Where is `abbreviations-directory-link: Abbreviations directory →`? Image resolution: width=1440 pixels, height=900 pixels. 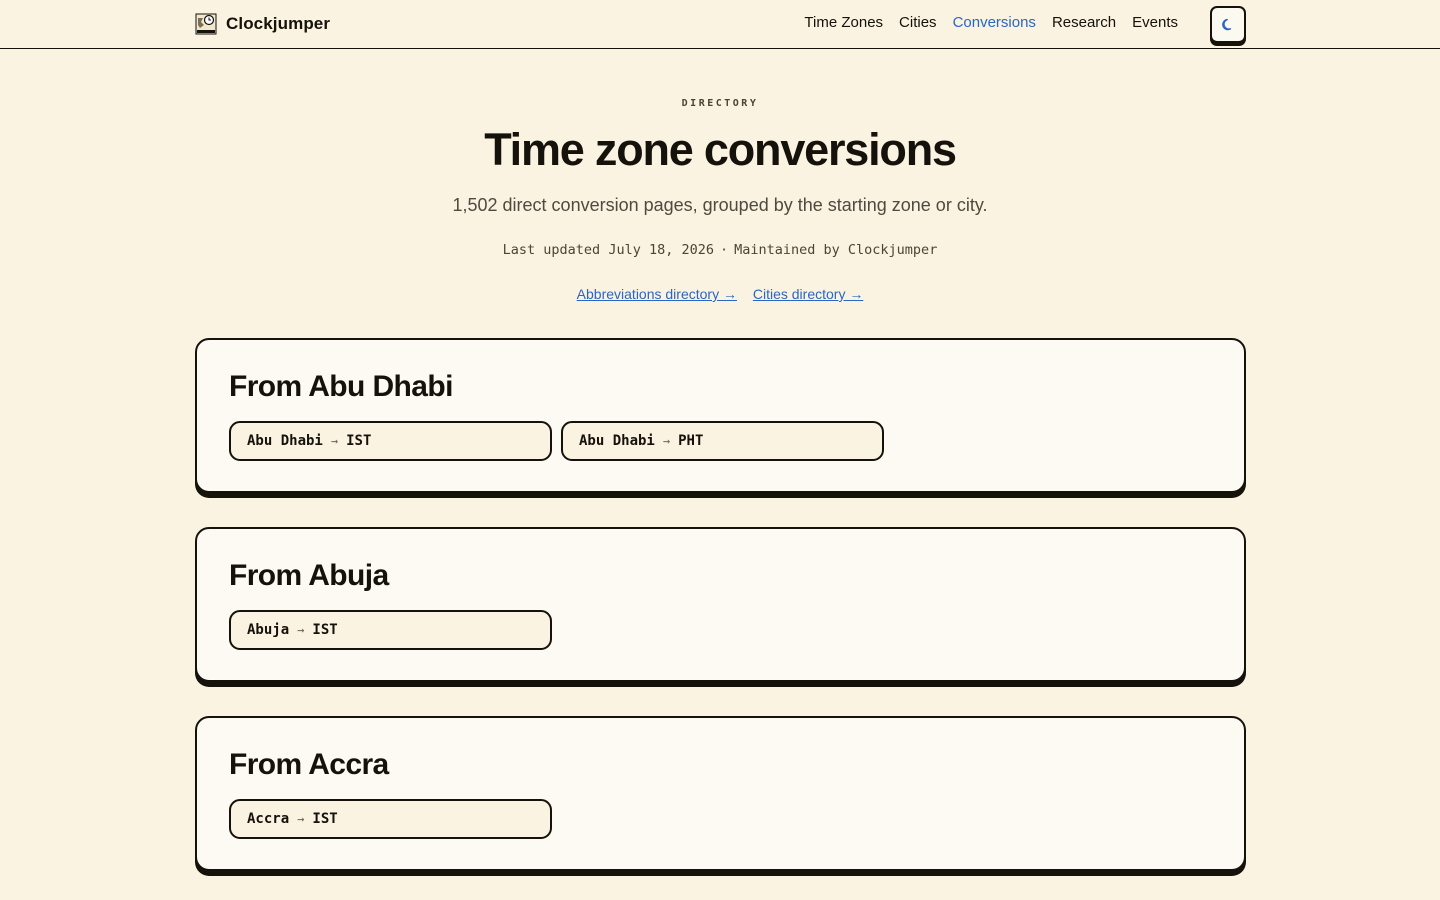 abbreviations-directory-link: Abbreviations directory → is located at coordinates (657, 294).